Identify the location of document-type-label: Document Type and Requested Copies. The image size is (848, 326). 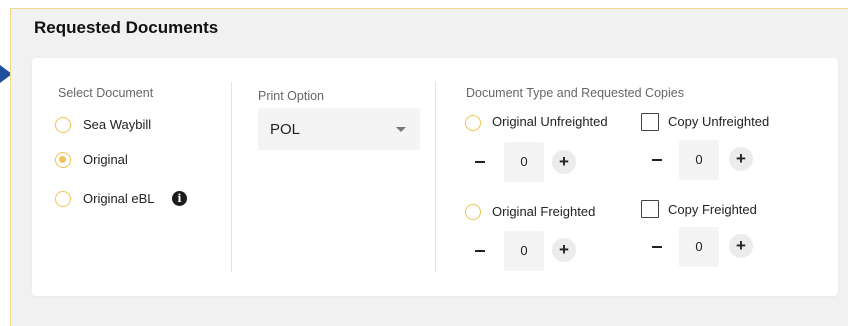
(575, 93).